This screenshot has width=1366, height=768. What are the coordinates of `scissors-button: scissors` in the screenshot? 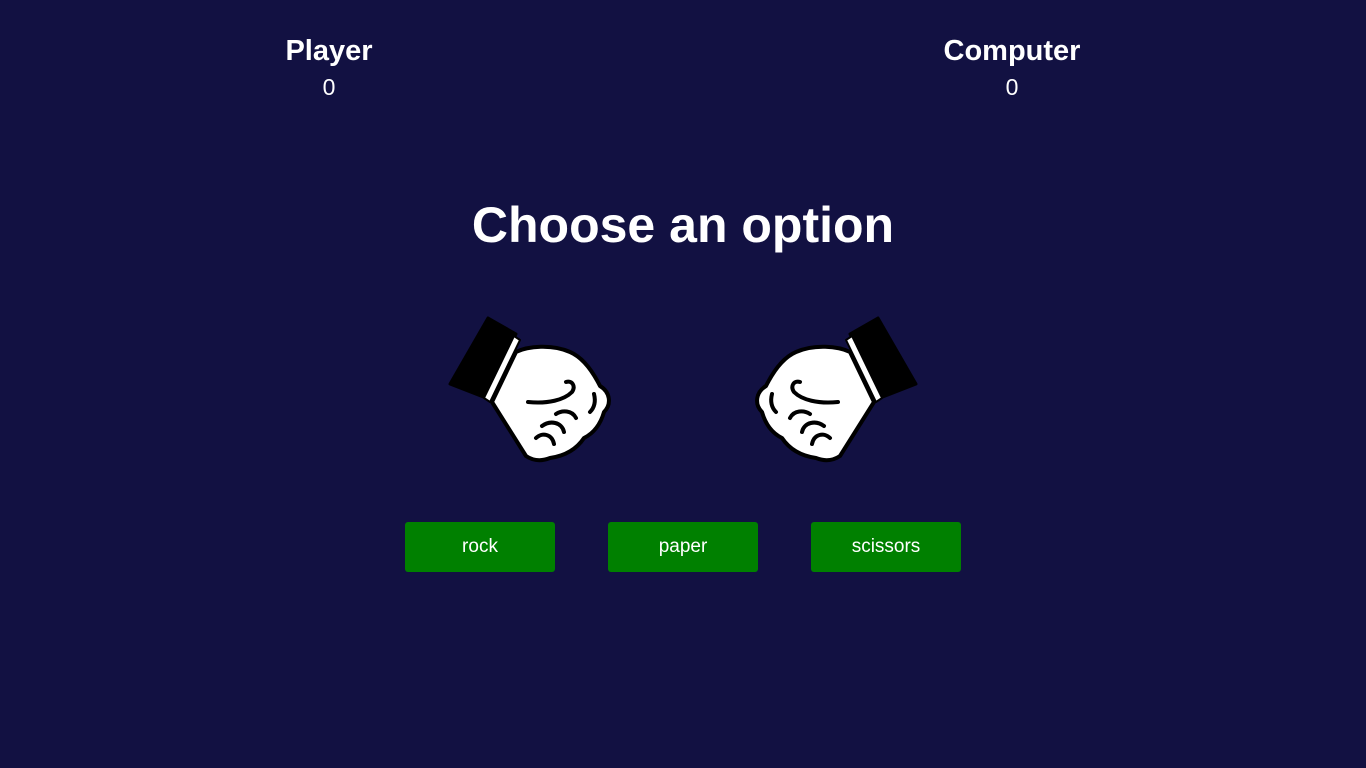 It's located at (886, 547).